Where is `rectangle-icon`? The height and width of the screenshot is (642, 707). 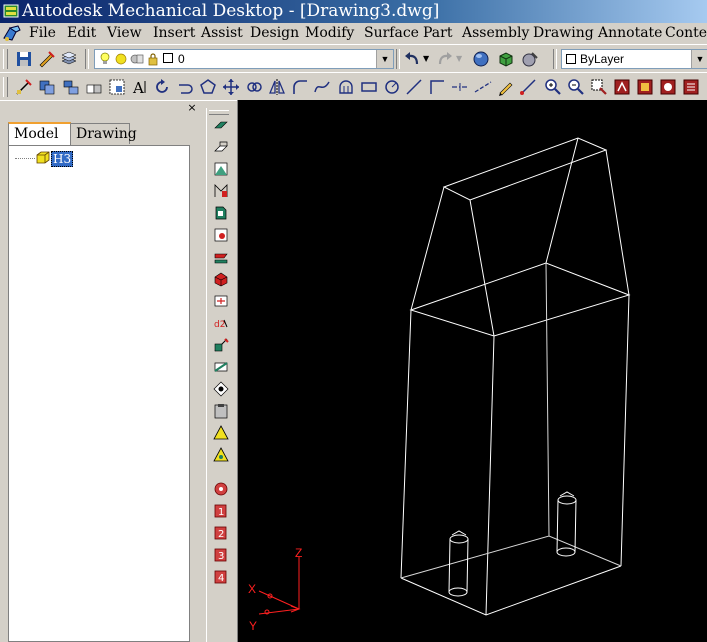 rectangle-icon is located at coordinates (369, 87).